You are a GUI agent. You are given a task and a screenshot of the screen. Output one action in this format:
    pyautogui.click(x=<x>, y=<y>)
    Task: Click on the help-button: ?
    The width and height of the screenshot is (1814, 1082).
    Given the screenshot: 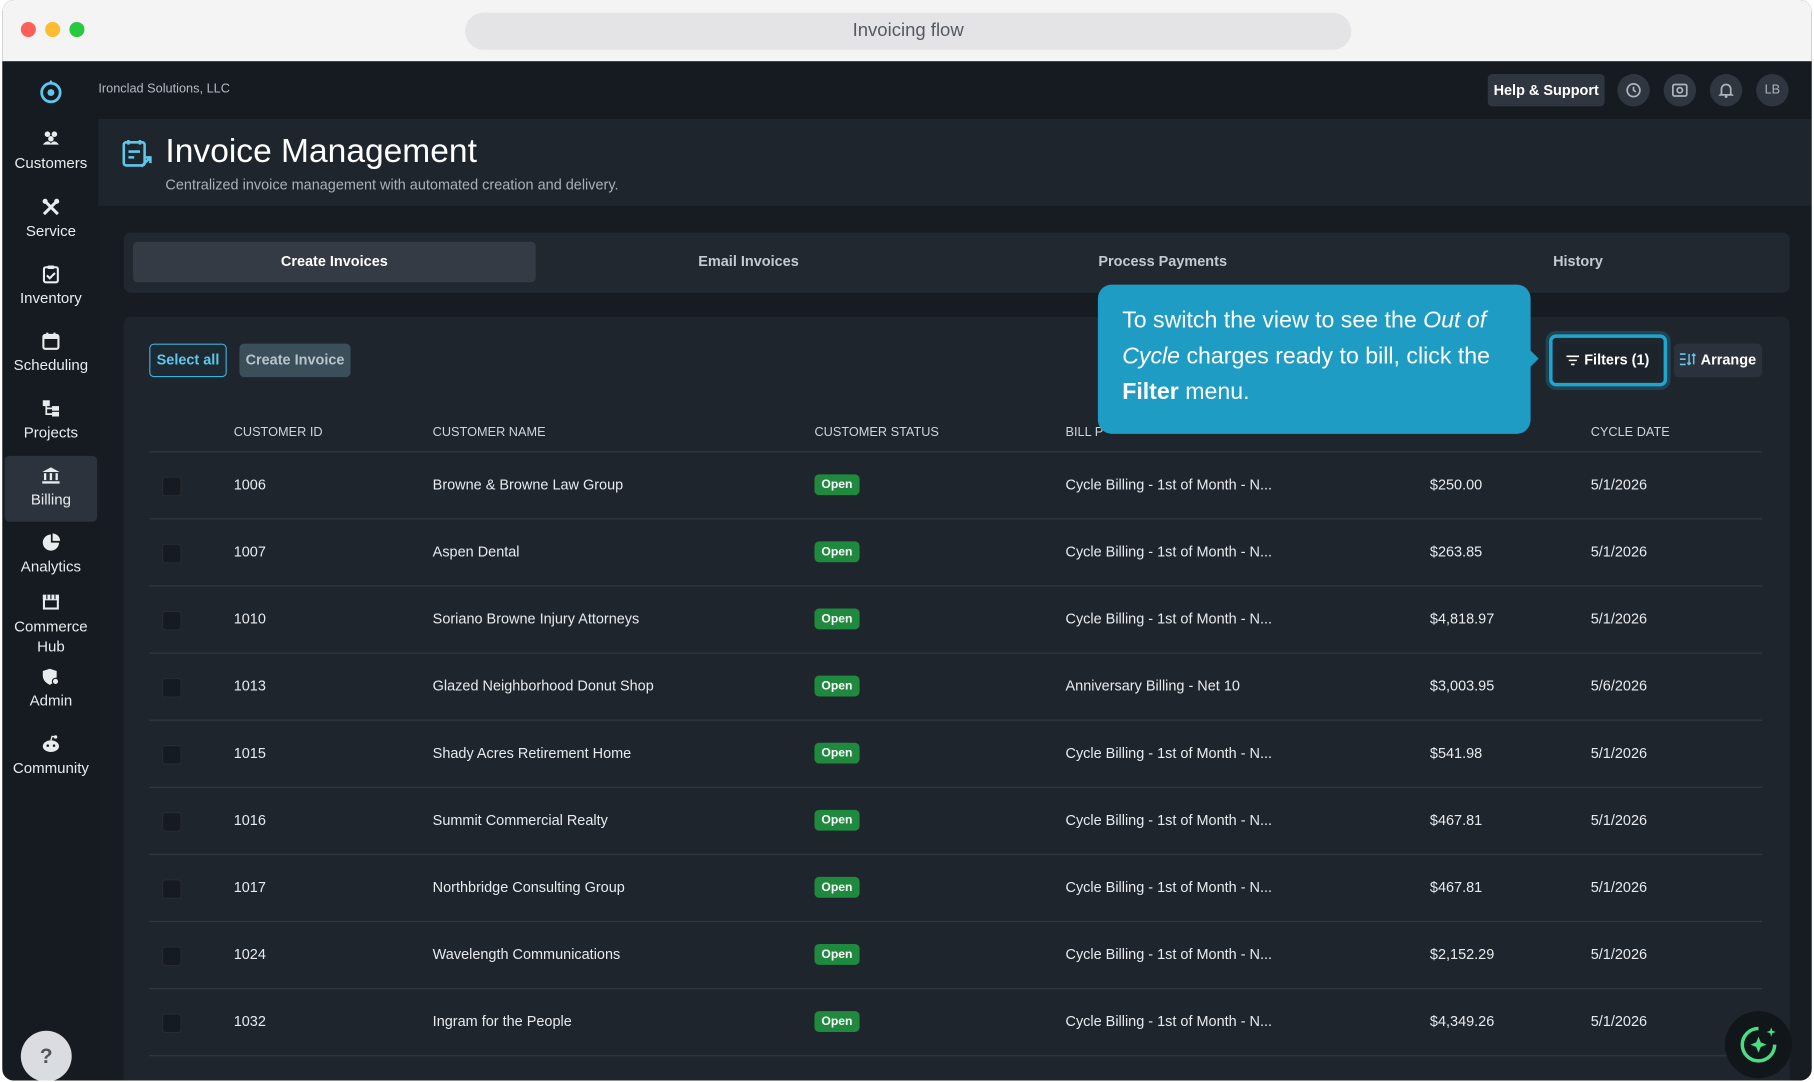 What is the action you would take?
    pyautogui.click(x=46, y=1055)
    